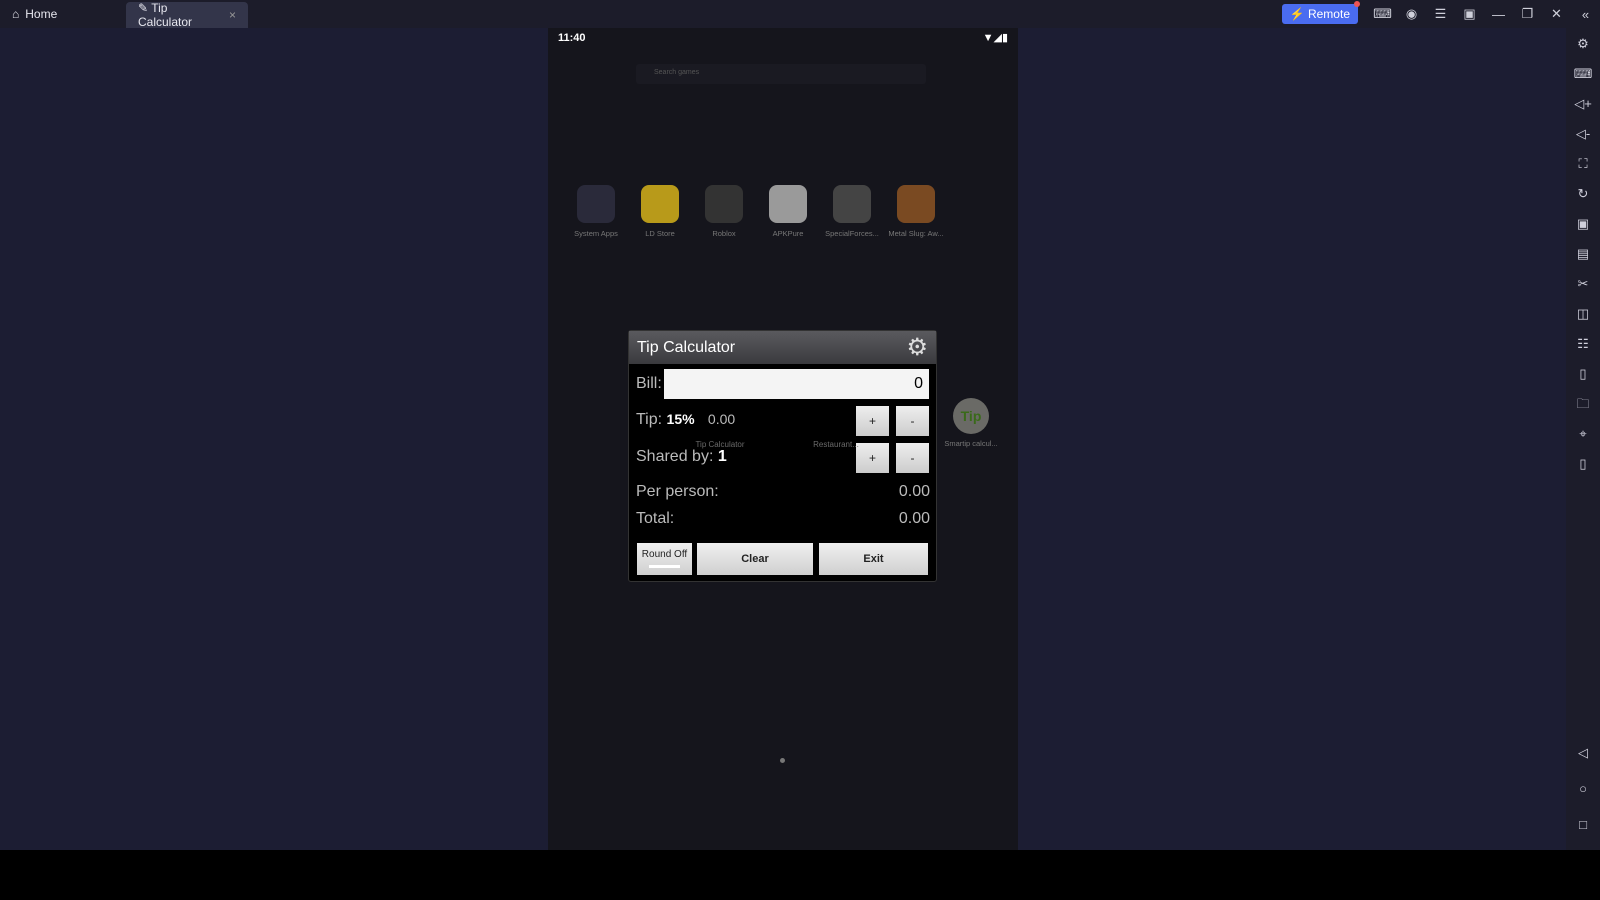 The width and height of the screenshot is (1600, 900). What do you see at coordinates (917, 347) in the screenshot?
I see `settings-gear-icon: ⚙` at bounding box center [917, 347].